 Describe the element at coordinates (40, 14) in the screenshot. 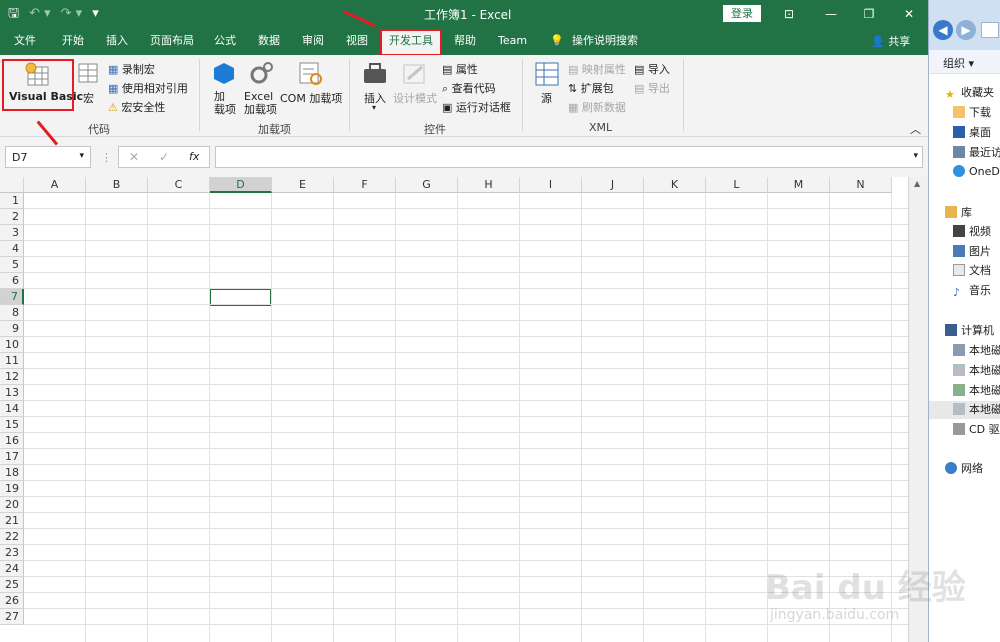

I see `undo-icon: ↶ ▾` at that location.